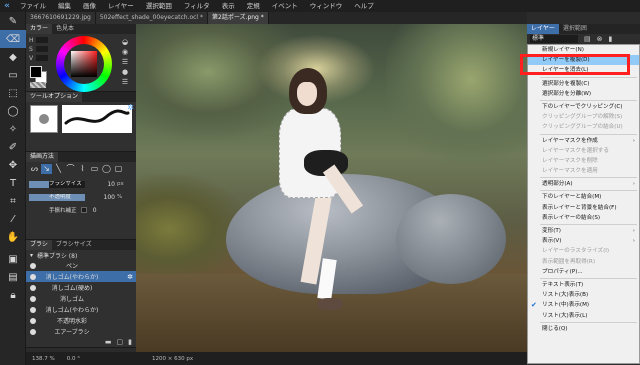 The width and height of the screenshot is (640, 365). What do you see at coordinates (39, 245) in the screenshot?
I see `tab-brush: ブラシ` at bounding box center [39, 245].